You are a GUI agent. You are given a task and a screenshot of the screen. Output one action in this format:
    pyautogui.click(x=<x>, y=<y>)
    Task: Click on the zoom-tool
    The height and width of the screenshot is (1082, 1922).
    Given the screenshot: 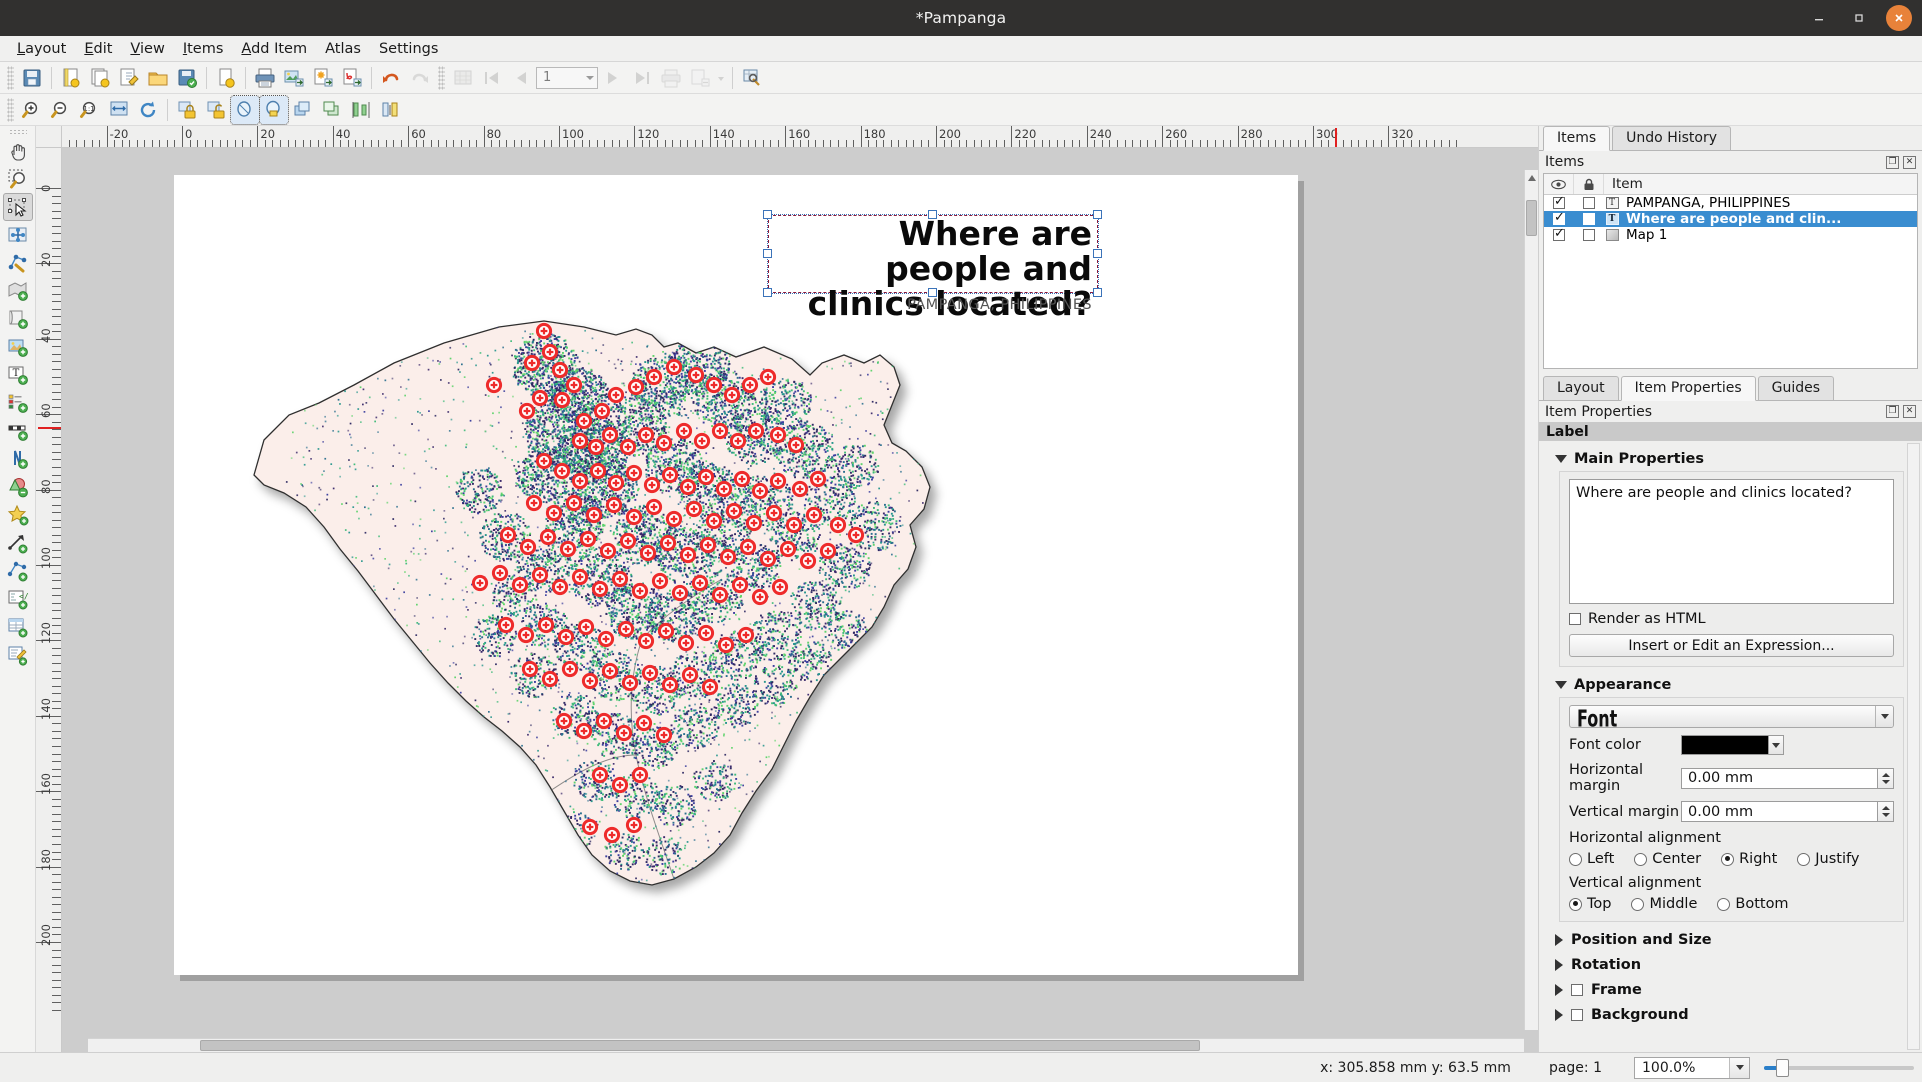 What is the action you would take?
    pyautogui.click(x=18, y=179)
    